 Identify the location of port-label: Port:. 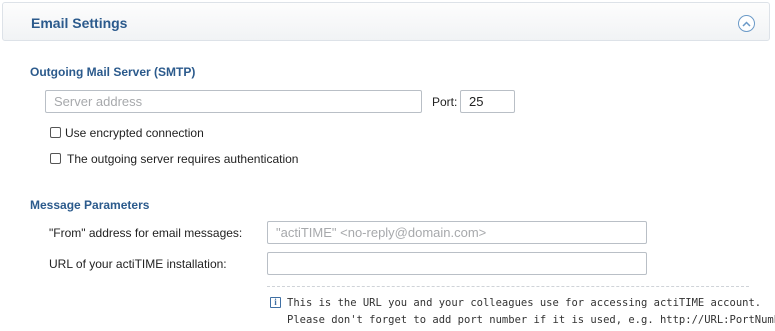
(445, 102).